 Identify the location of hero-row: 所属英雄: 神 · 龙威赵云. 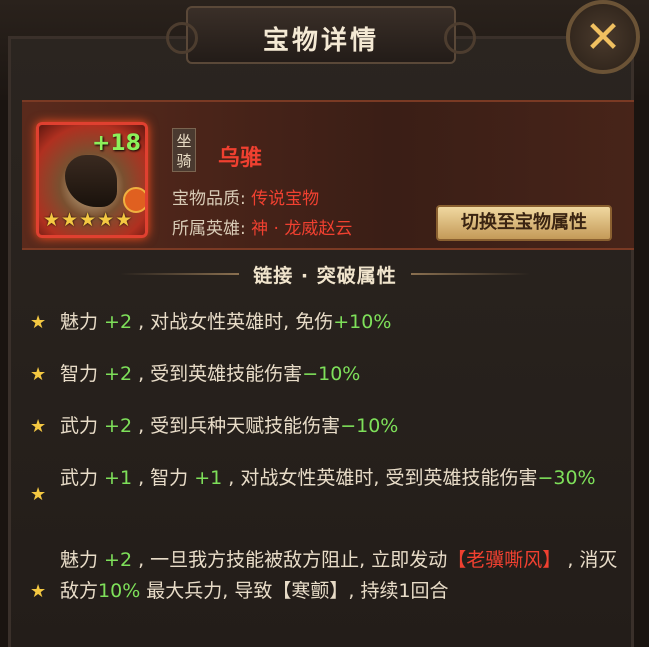
(262, 226).